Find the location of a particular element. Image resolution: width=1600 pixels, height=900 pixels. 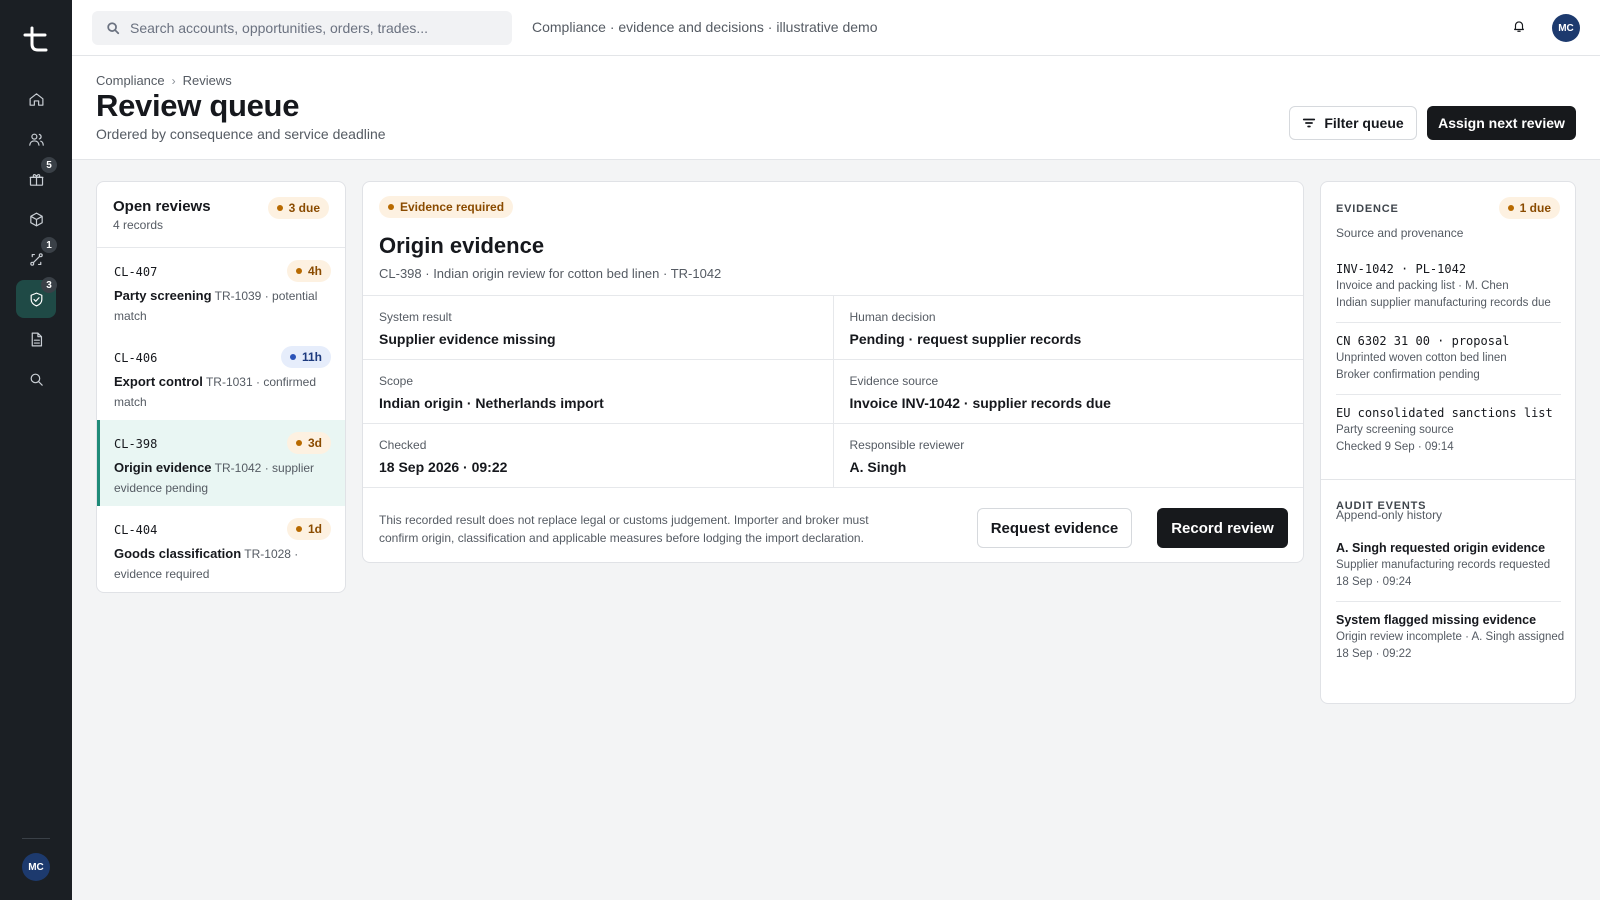

nav-compliance: 3 is located at coordinates (36, 297).